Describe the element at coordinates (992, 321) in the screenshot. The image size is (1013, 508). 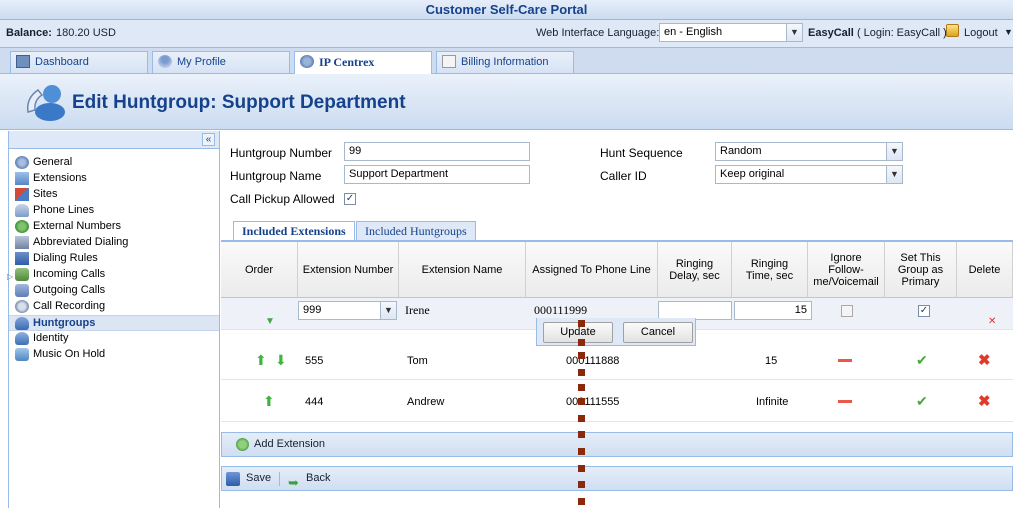
I see `delete-icon: ✕` at that location.